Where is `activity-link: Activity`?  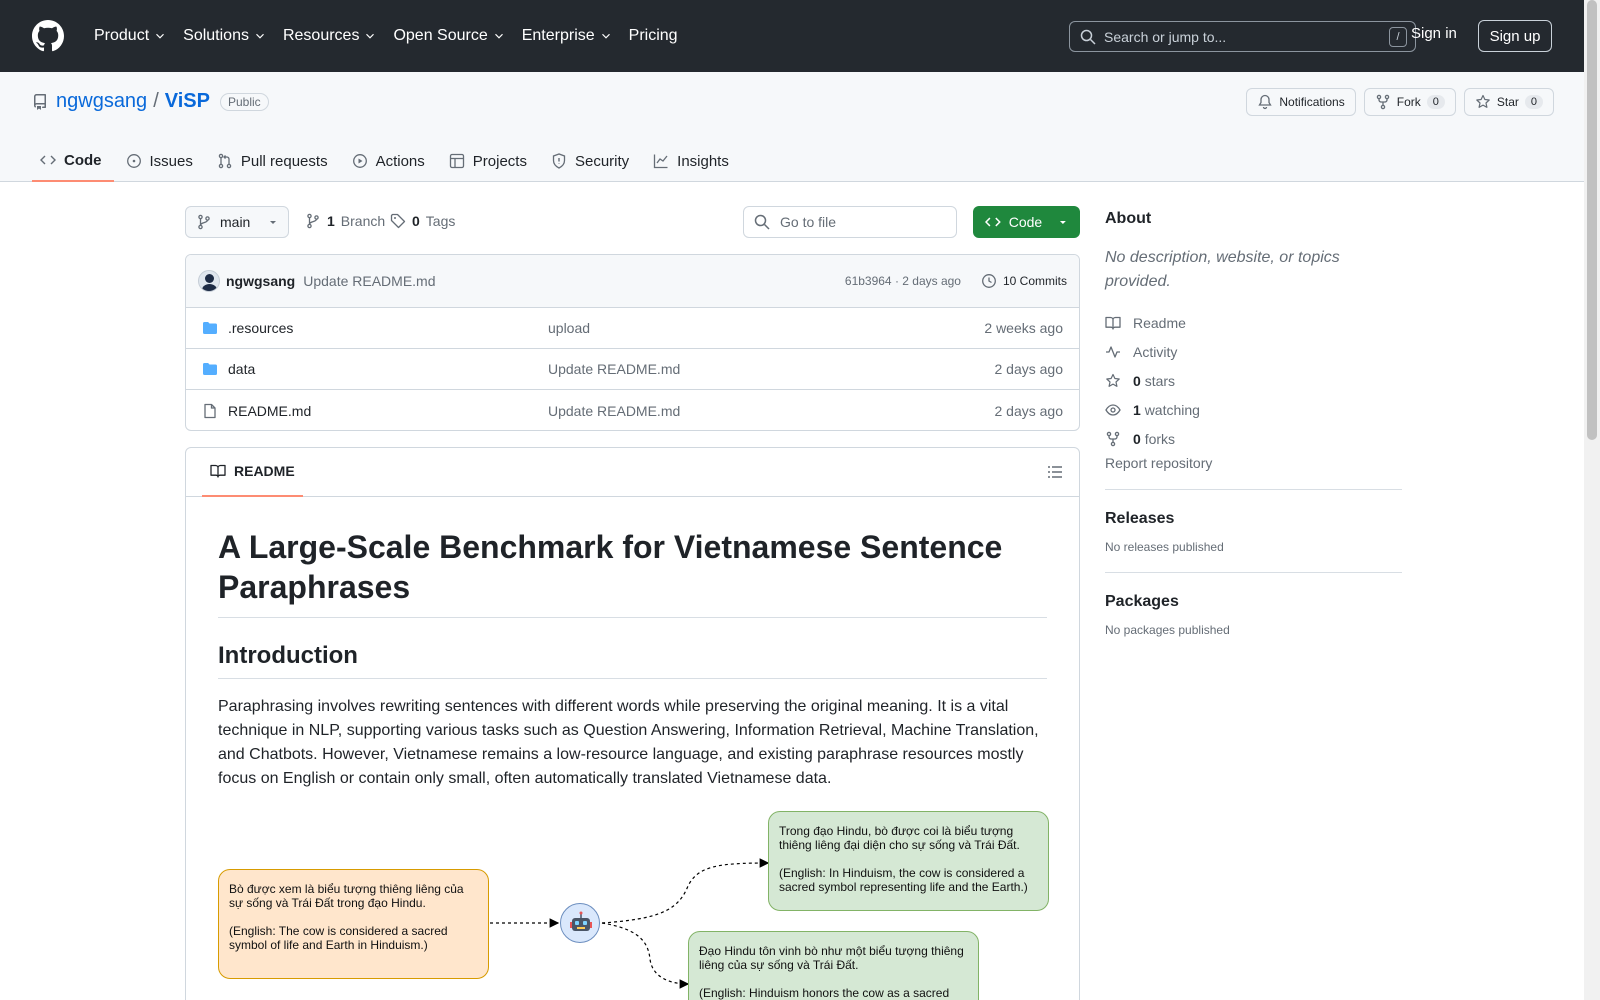
activity-link: Activity is located at coordinates (1253, 351).